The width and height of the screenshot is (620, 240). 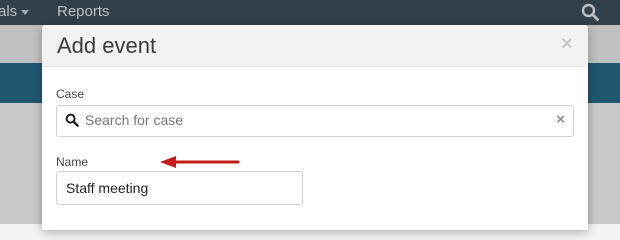 What do you see at coordinates (567, 44) in the screenshot?
I see `close-icon: ×` at bounding box center [567, 44].